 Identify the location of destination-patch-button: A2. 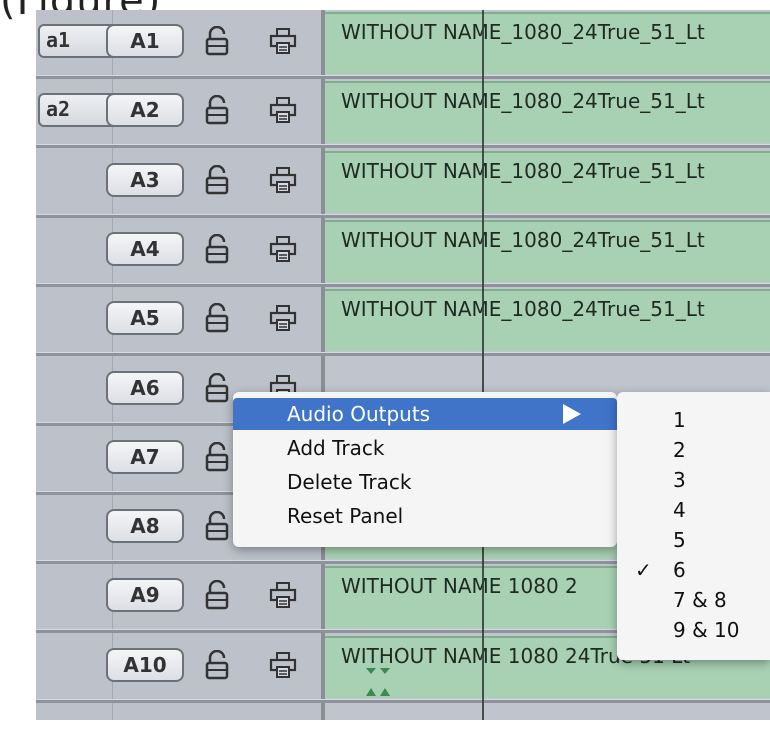
(145, 110).